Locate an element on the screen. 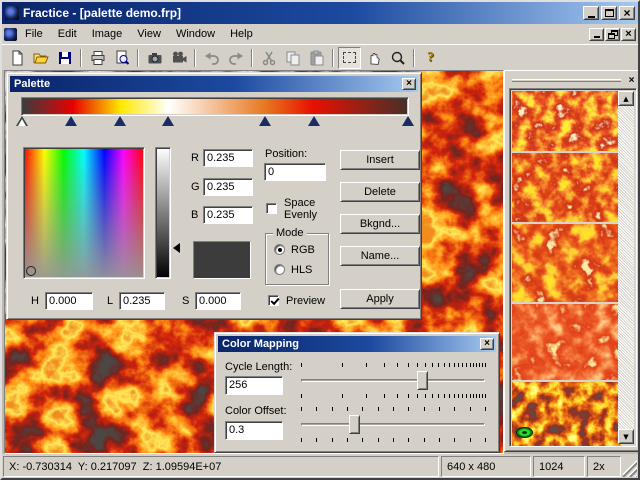  color-mapping-title: Color Mapping is located at coordinates (260, 344).